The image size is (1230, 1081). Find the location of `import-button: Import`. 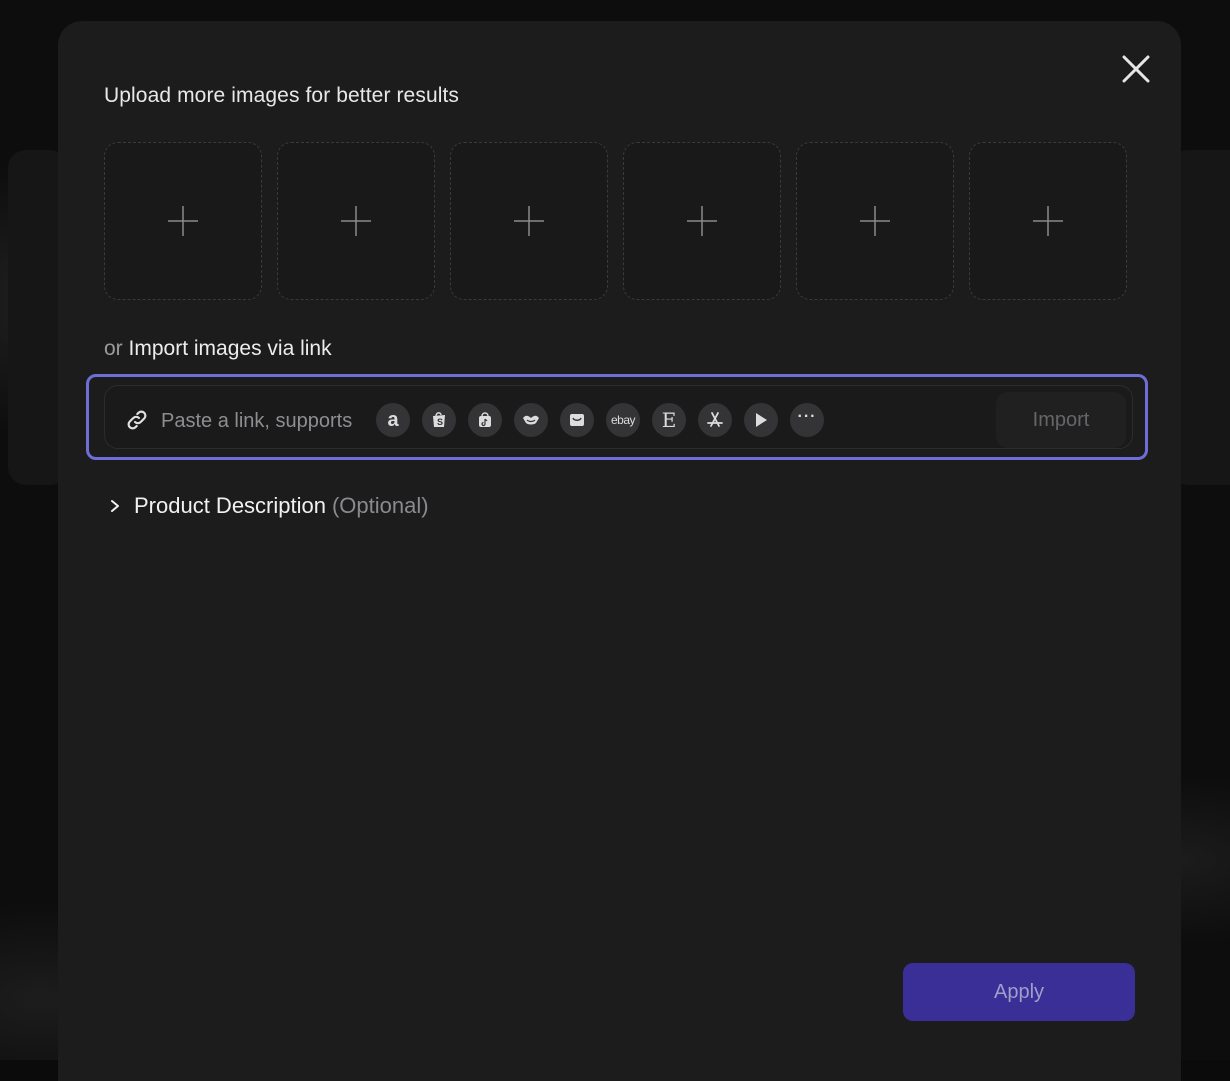

import-button: Import is located at coordinates (1061, 420).